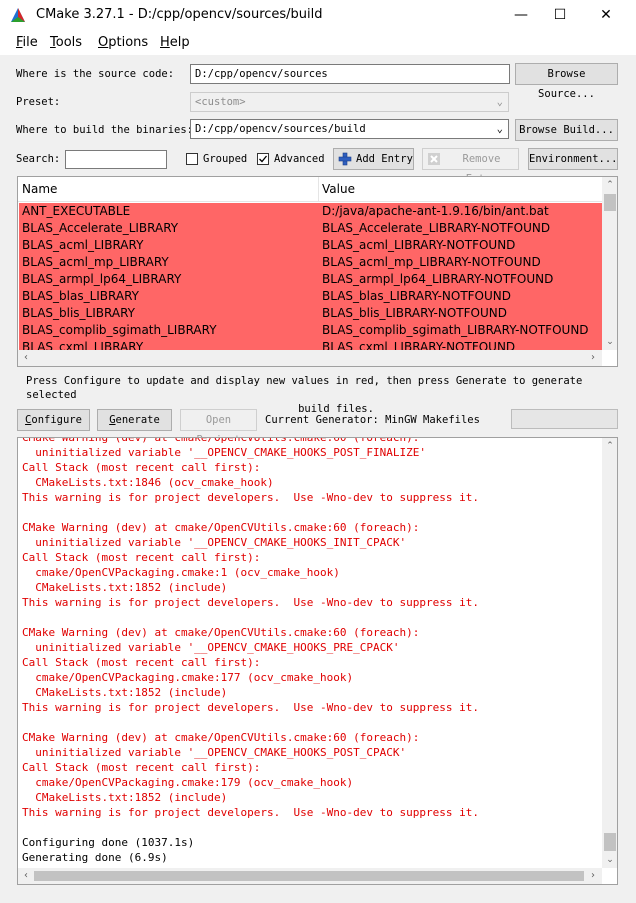 The height and width of the screenshot is (903, 636). What do you see at coordinates (310, 189) in the screenshot?
I see `table-header: Name Value` at bounding box center [310, 189].